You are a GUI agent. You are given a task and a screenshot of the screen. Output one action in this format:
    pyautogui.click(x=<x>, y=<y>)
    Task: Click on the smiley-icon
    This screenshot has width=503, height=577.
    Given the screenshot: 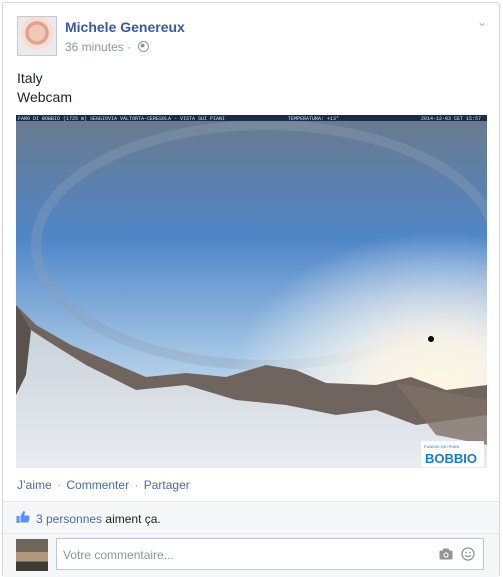 What is the action you would take?
    pyautogui.click(x=468, y=554)
    